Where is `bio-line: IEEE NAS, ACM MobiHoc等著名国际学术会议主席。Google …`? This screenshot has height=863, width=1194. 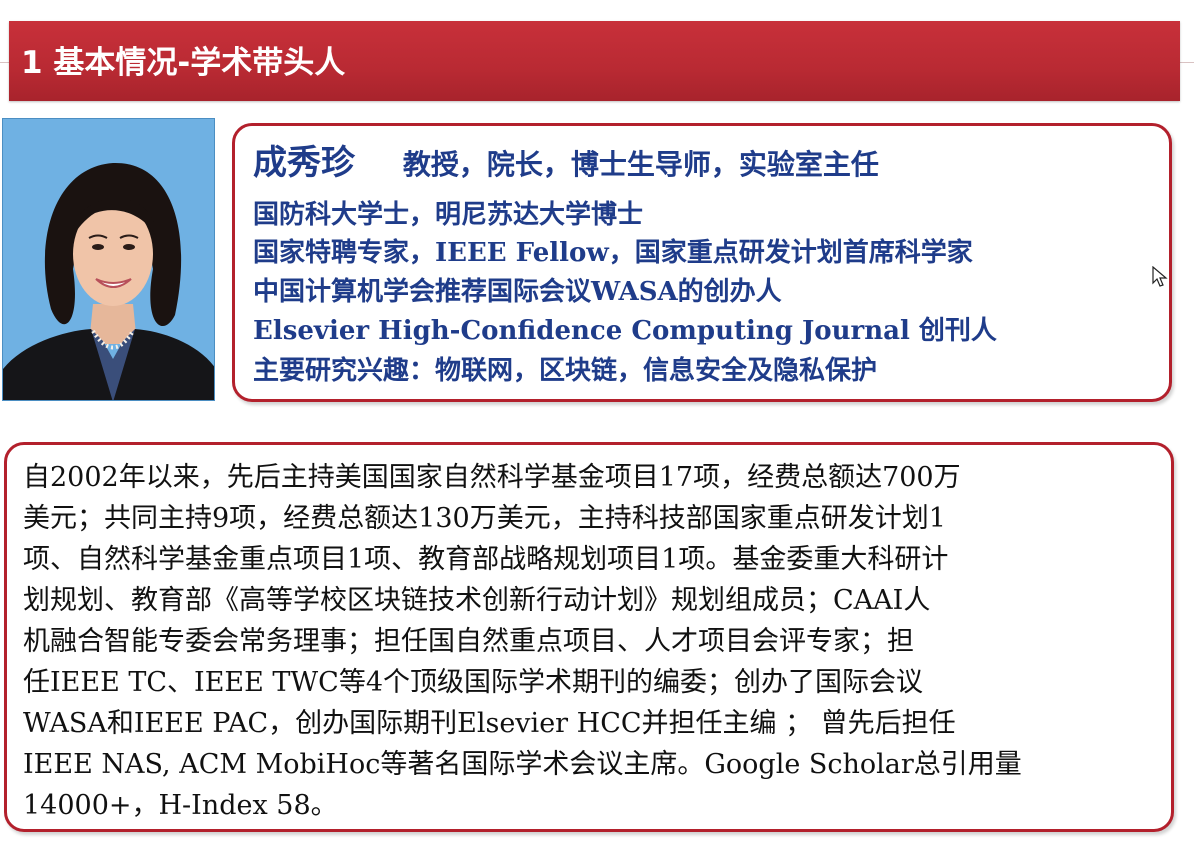
bio-line: IEEE NAS, ACM MobiHoc等著名国际学术会议主席。Google … is located at coordinates (522, 764).